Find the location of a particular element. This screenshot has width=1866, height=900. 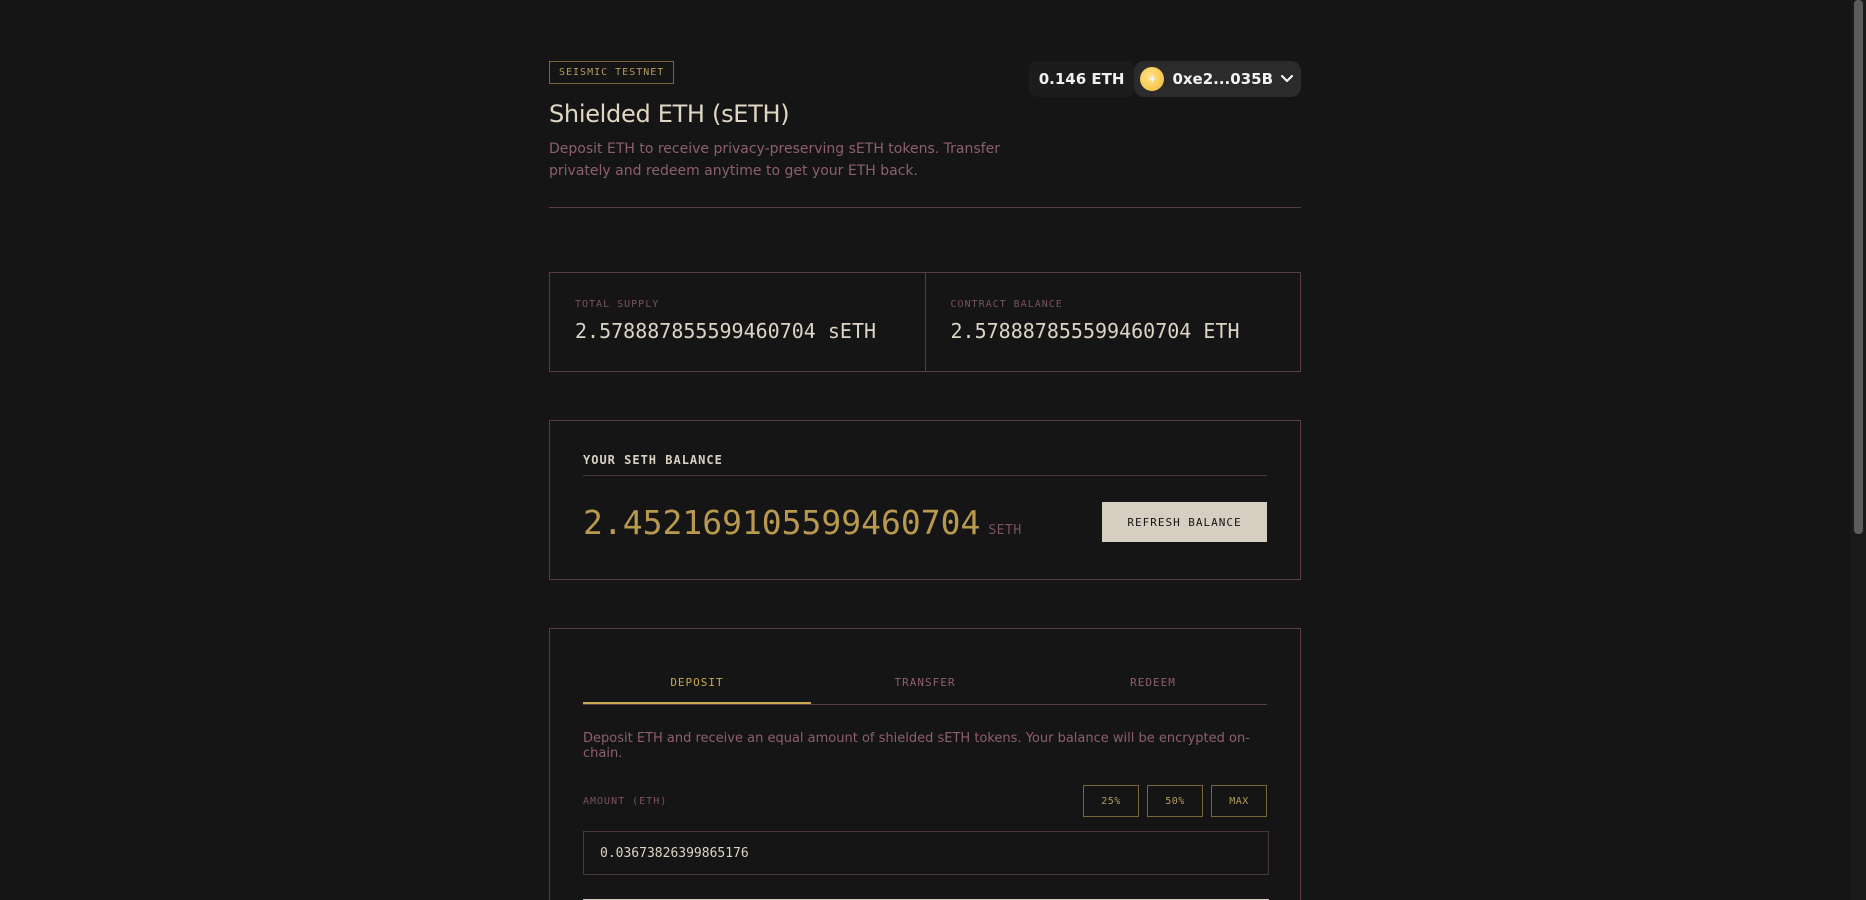

tab-deposit: DEPOSIT is located at coordinates (697, 682).